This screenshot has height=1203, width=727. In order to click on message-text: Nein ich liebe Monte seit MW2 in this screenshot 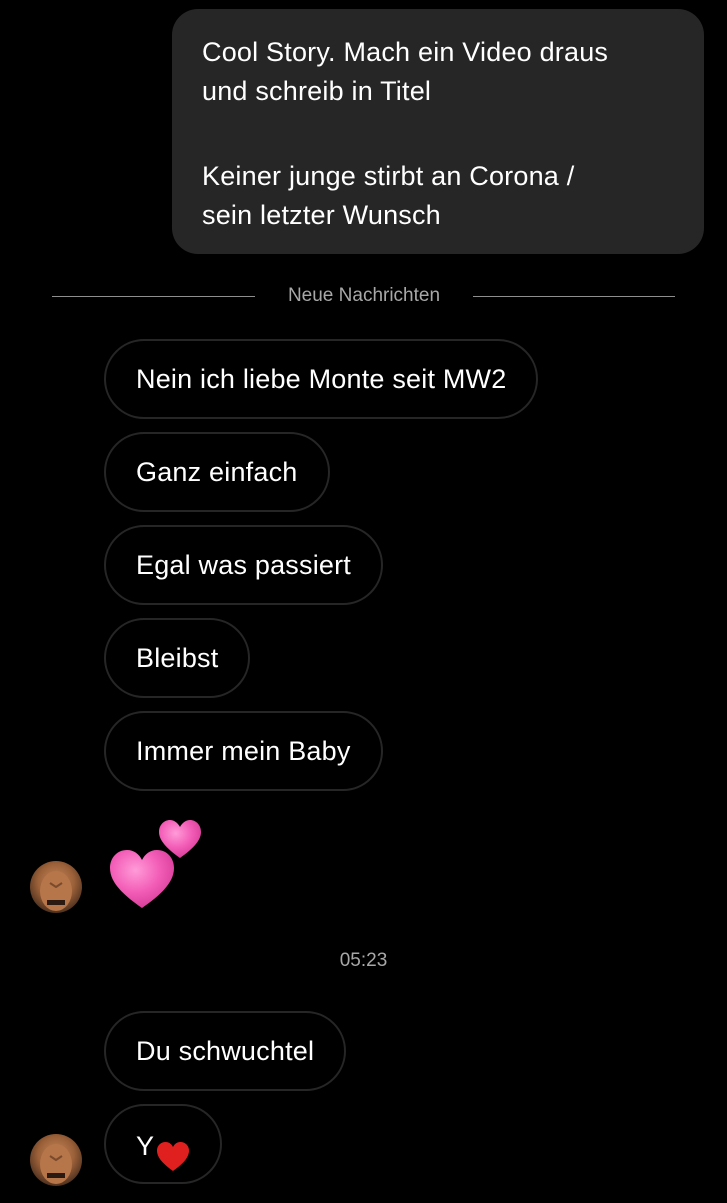, I will do `click(321, 379)`.